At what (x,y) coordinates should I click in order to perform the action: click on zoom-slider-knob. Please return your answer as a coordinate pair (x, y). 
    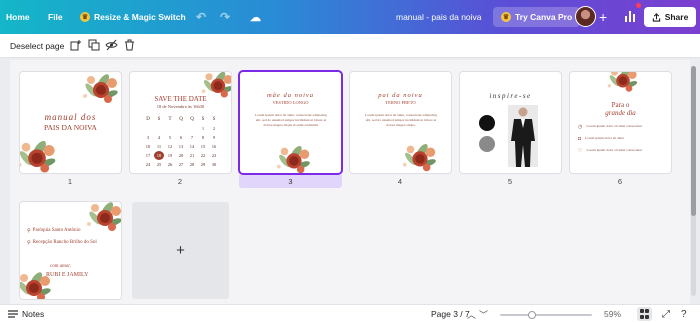
    Looking at the image, I should click on (532, 315).